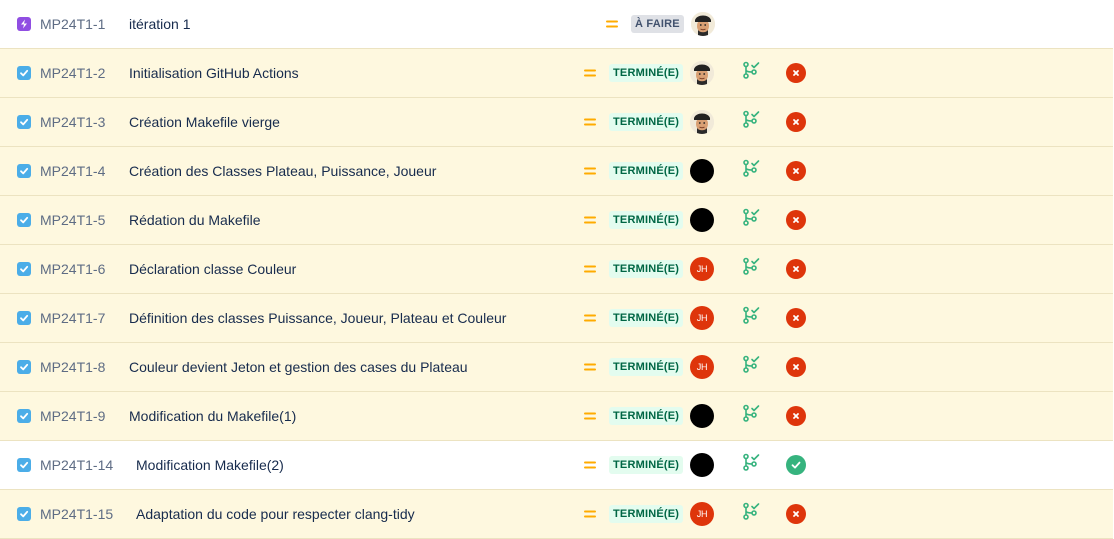  What do you see at coordinates (24, 24) in the screenshot?
I see `lightning-glyph` at bounding box center [24, 24].